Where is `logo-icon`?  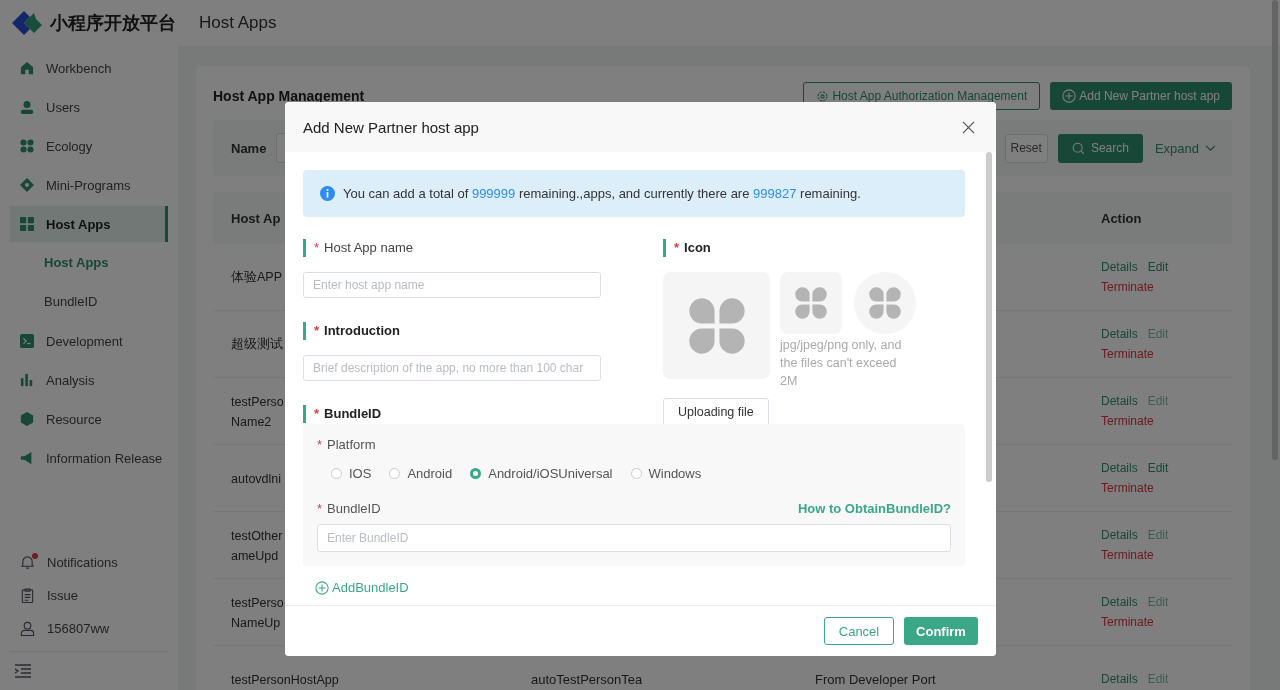 logo-icon is located at coordinates (28, 23).